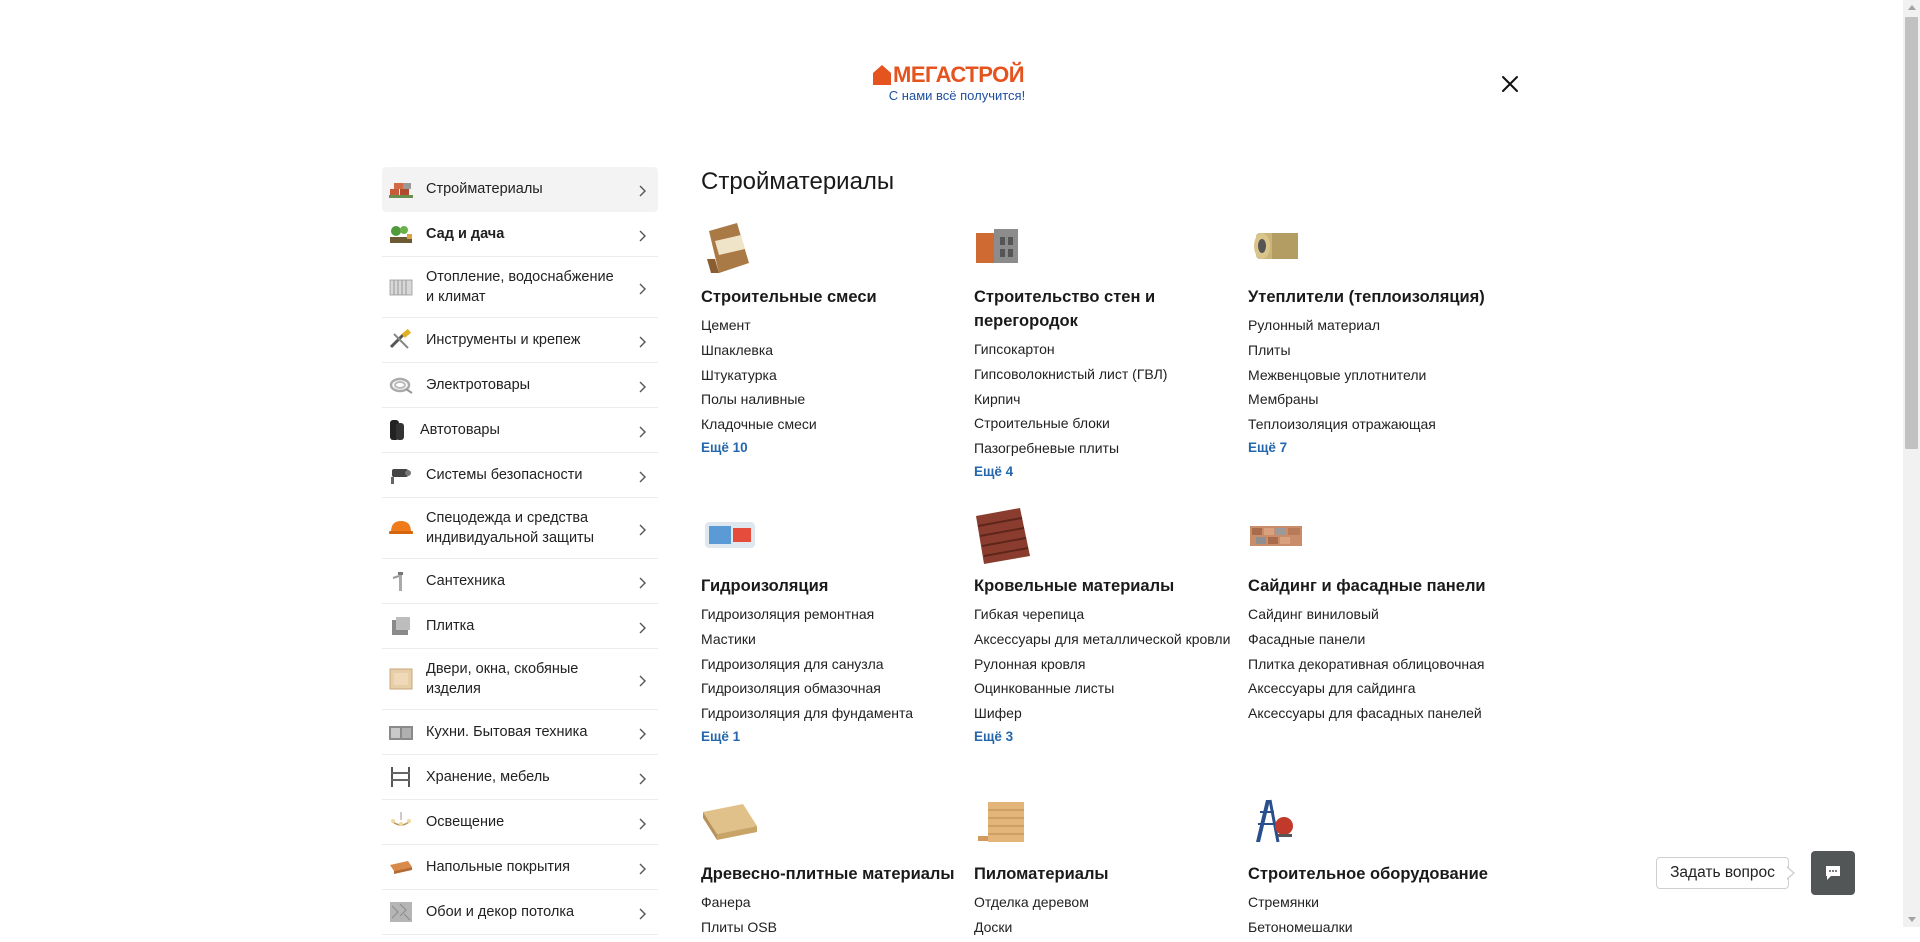  I want to click on category-link: Штукатурка, so click(832, 375).